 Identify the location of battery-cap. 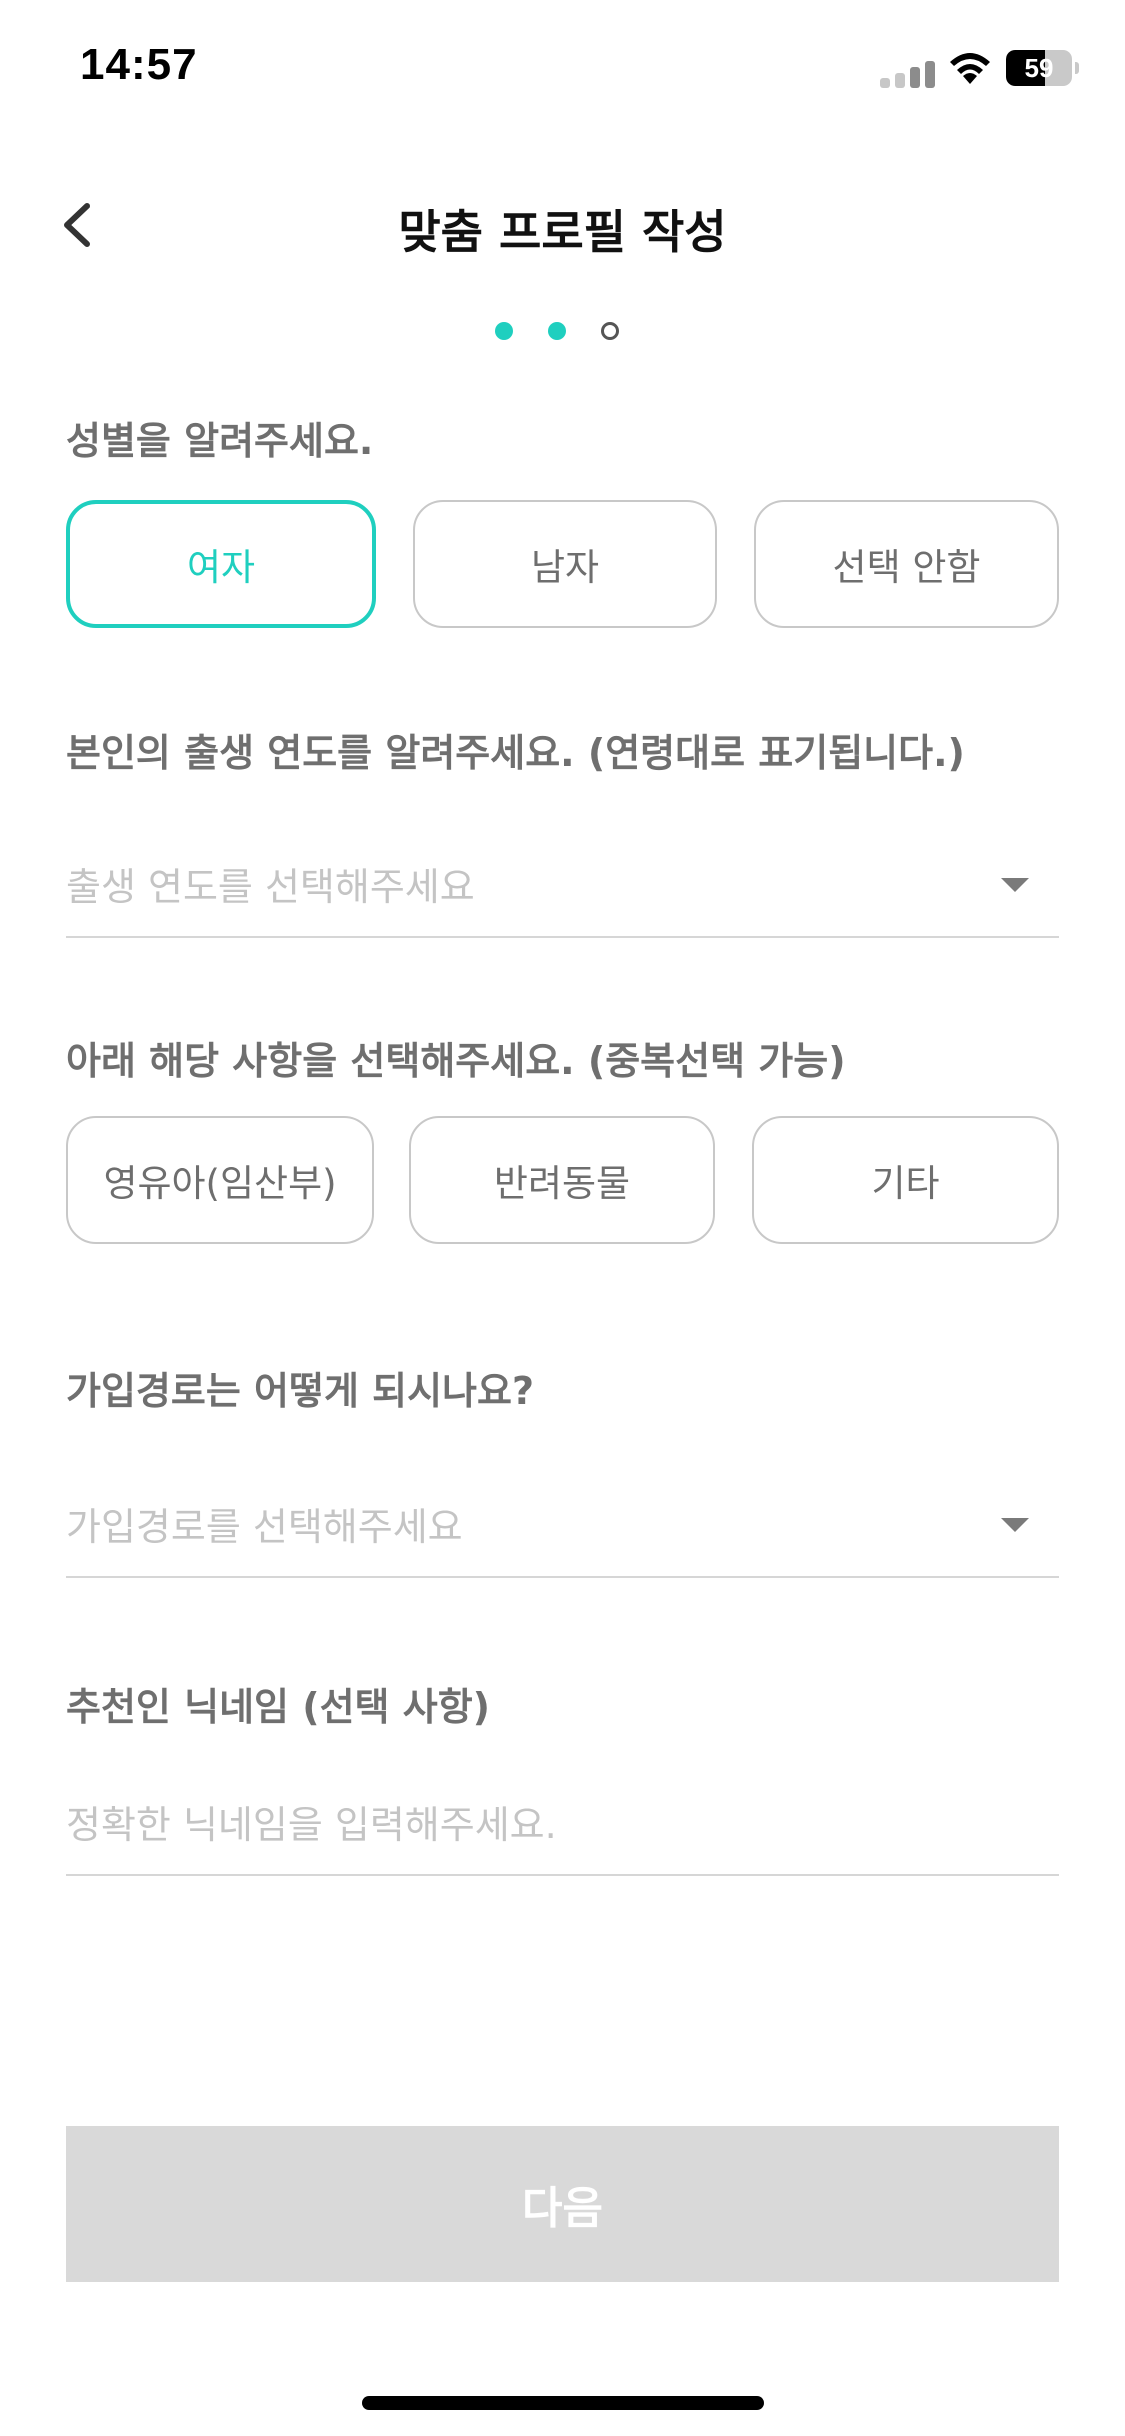
(1077, 68).